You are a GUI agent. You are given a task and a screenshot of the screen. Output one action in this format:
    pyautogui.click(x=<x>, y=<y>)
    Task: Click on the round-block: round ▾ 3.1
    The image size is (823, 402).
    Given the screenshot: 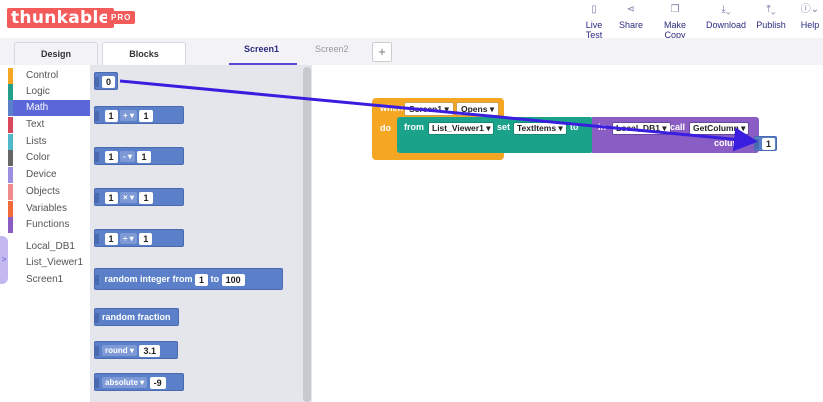 What is the action you would take?
    pyautogui.click(x=136, y=350)
    